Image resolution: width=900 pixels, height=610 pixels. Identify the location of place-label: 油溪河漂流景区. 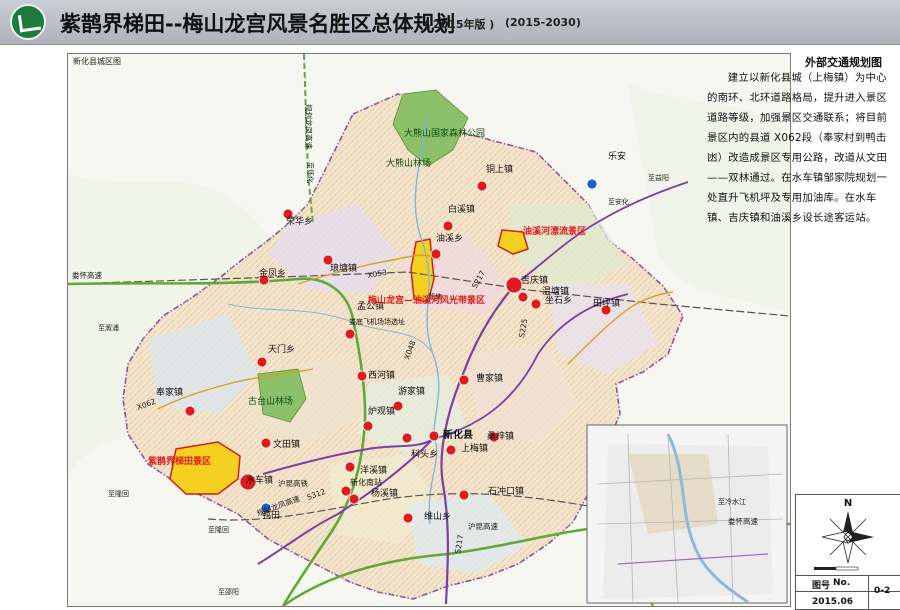
(554, 231).